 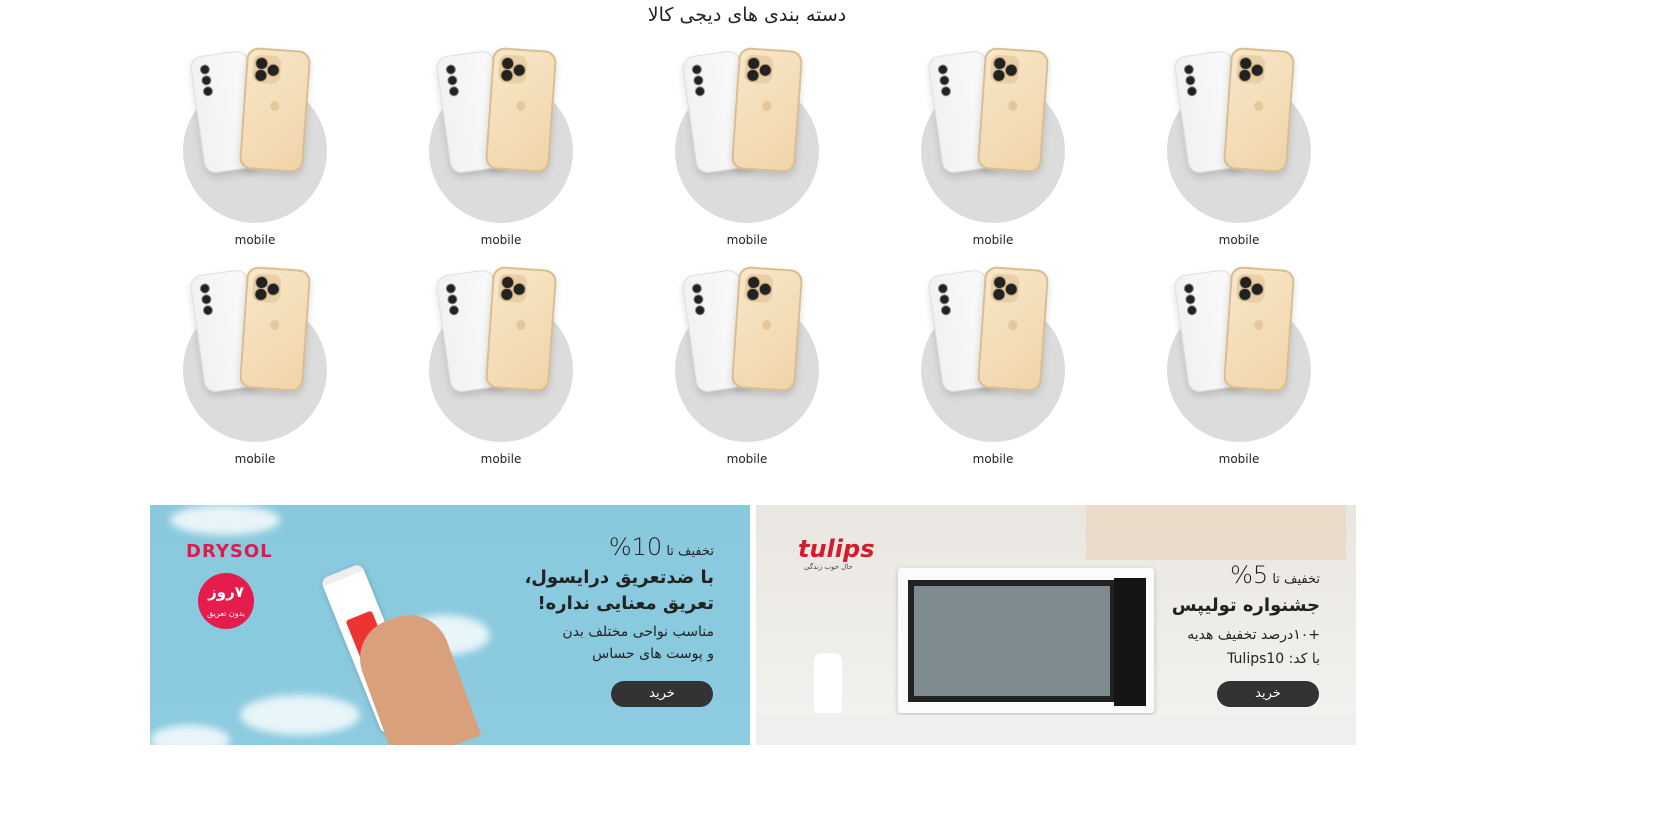 What do you see at coordinates (625, 603) in the screenshot?
I see `headline-line-2: تعریق معنایی نداره!` at bounding box center [625, 603].